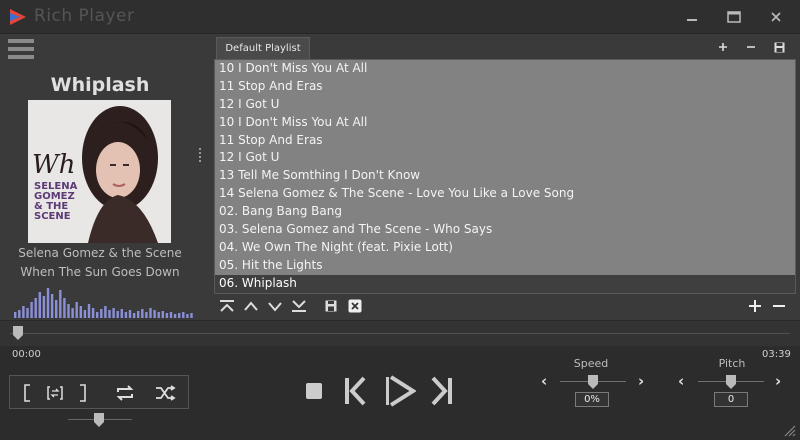 The height and width of the screenshot is (440, 800). What do you see at coordinates (54, 165) in the screenshot?
I see `cover-title-text: Wh` at bounding box center [54, 165].